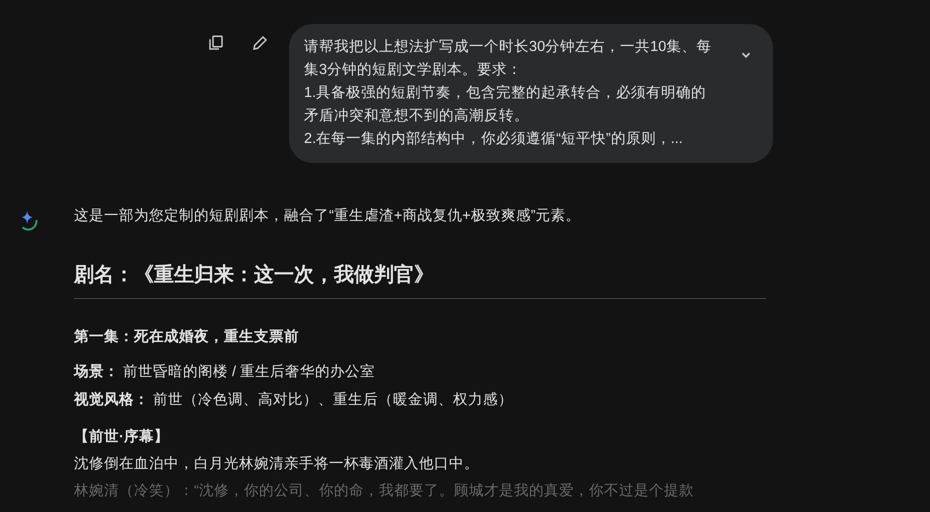  What do you see at coordinates (384, 491) in the screenshot?
I see `script-line: 林婉清（冷笑）：“沈修，你的公司、你的命，我都要了。顾城才是我的真爱，你不过是个提款` at bounding box center [384, 491].